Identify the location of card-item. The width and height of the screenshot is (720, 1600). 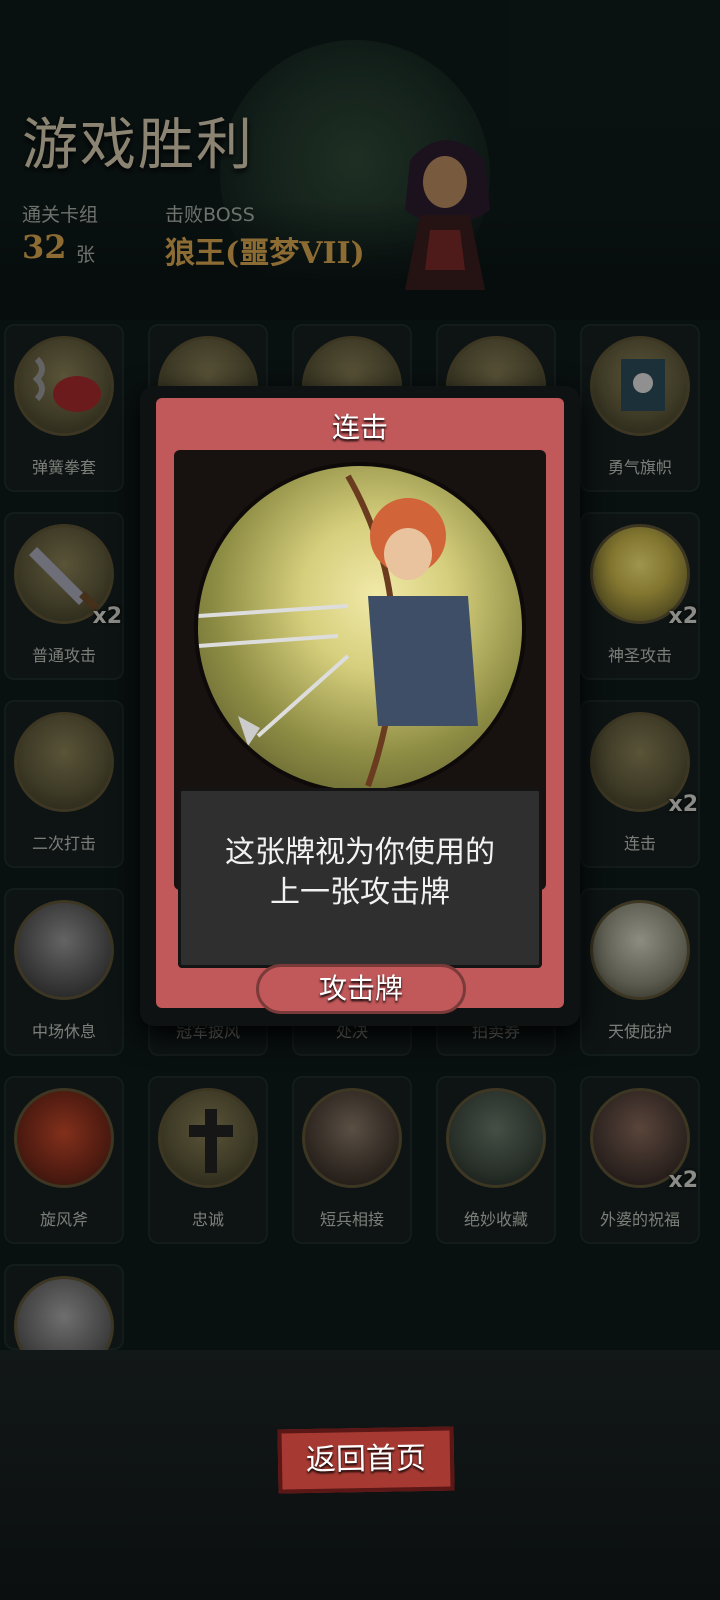
(64, 1307).